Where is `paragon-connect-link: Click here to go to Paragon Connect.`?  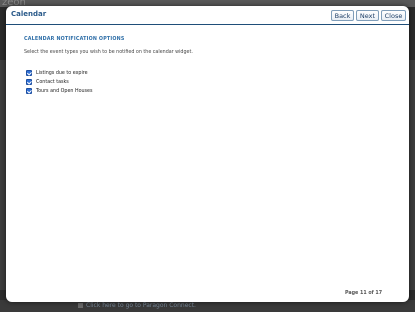
paragon-connect-link: Click here to go to Paragon Connect. is located at coordinates (141, 305).